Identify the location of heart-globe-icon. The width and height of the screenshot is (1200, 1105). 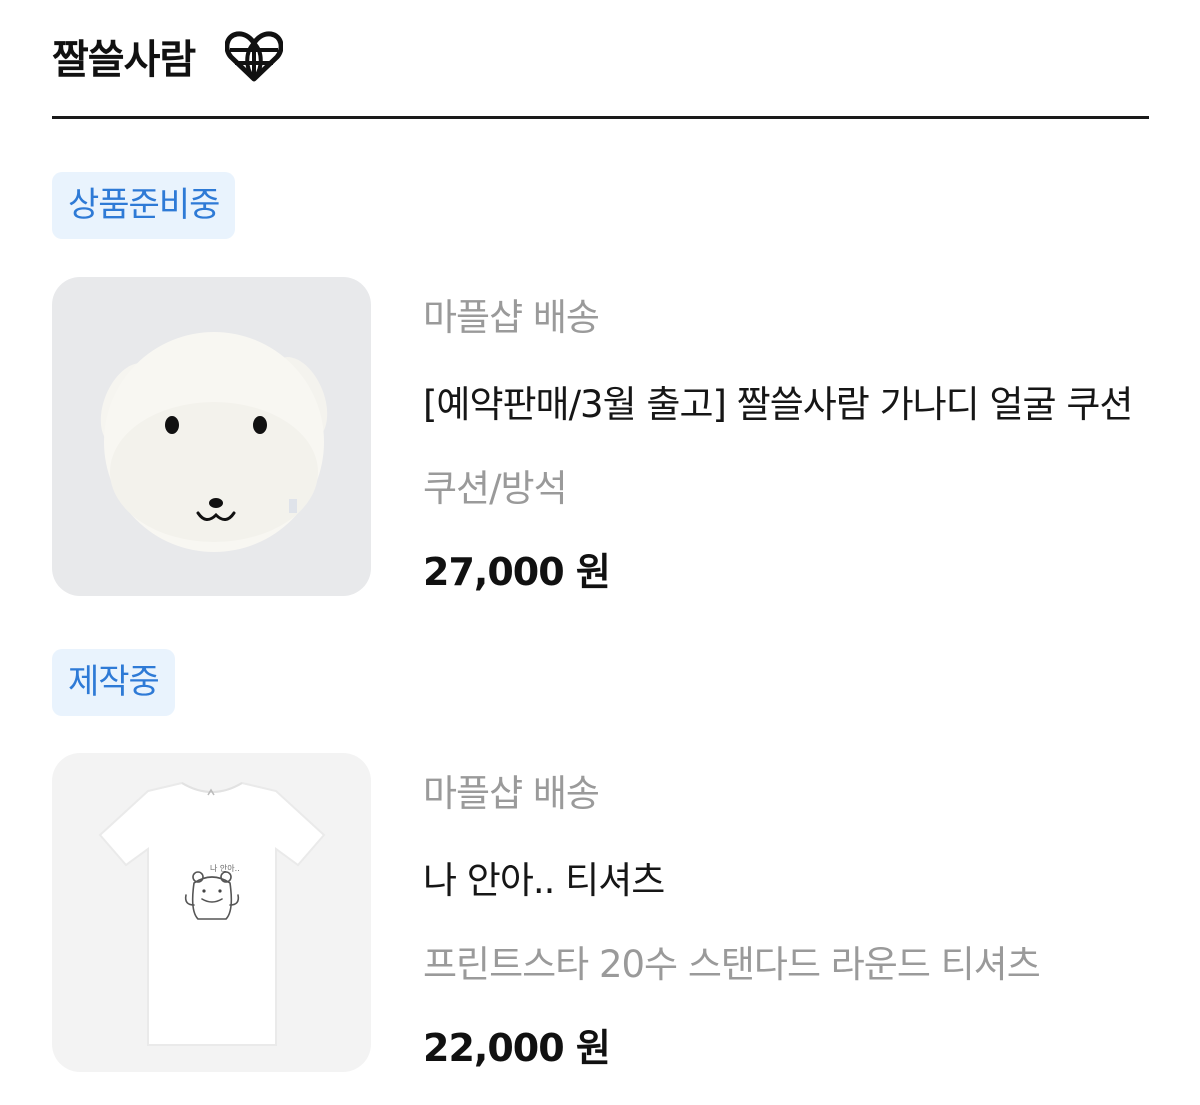
(254, 56).